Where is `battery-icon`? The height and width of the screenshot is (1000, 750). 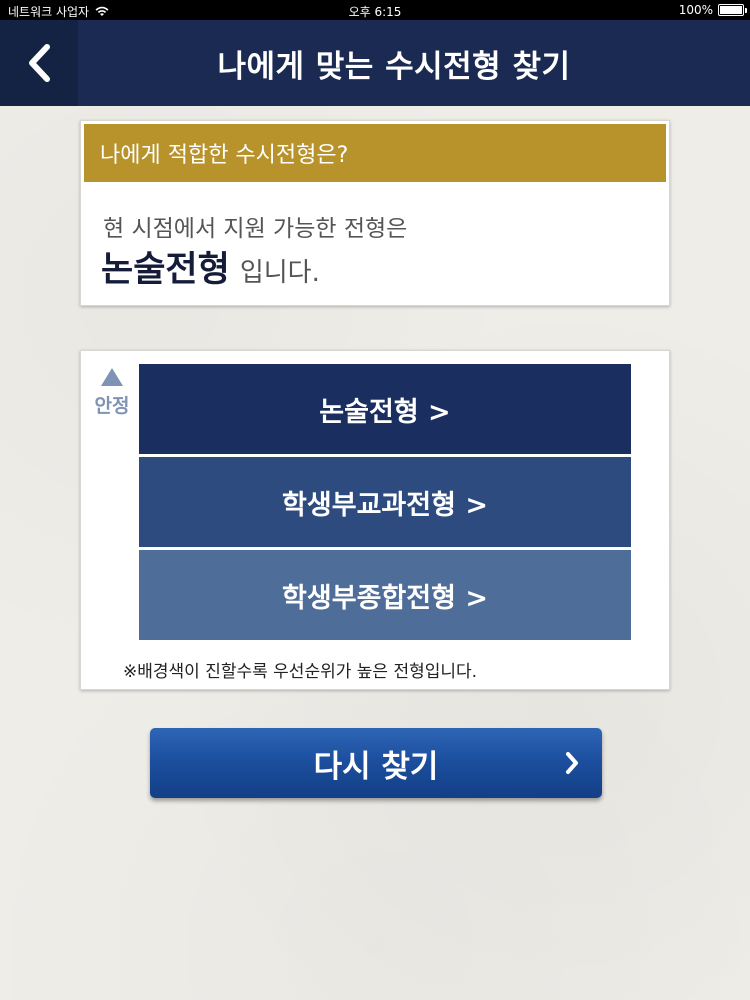 battery-icon is located at coordinates (732, 10).